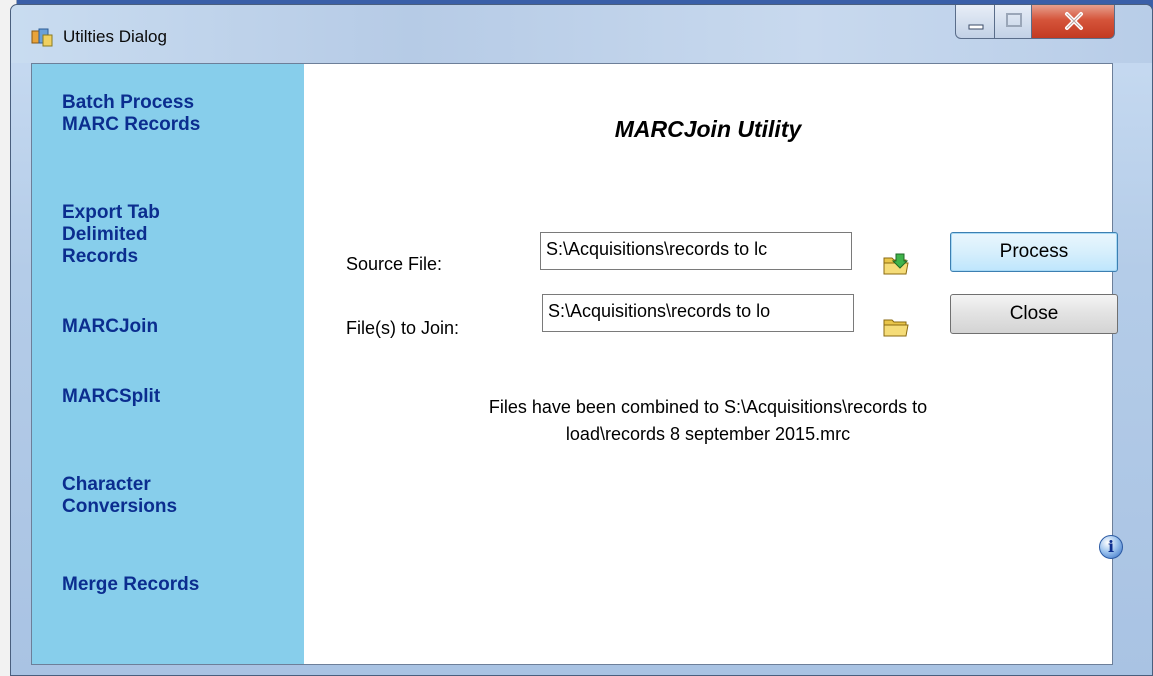 This screenshot has height=676, width=1153. Describe the element at coordinates (1034, 314) in the screenshot. I see `close-button: Close` at that location.